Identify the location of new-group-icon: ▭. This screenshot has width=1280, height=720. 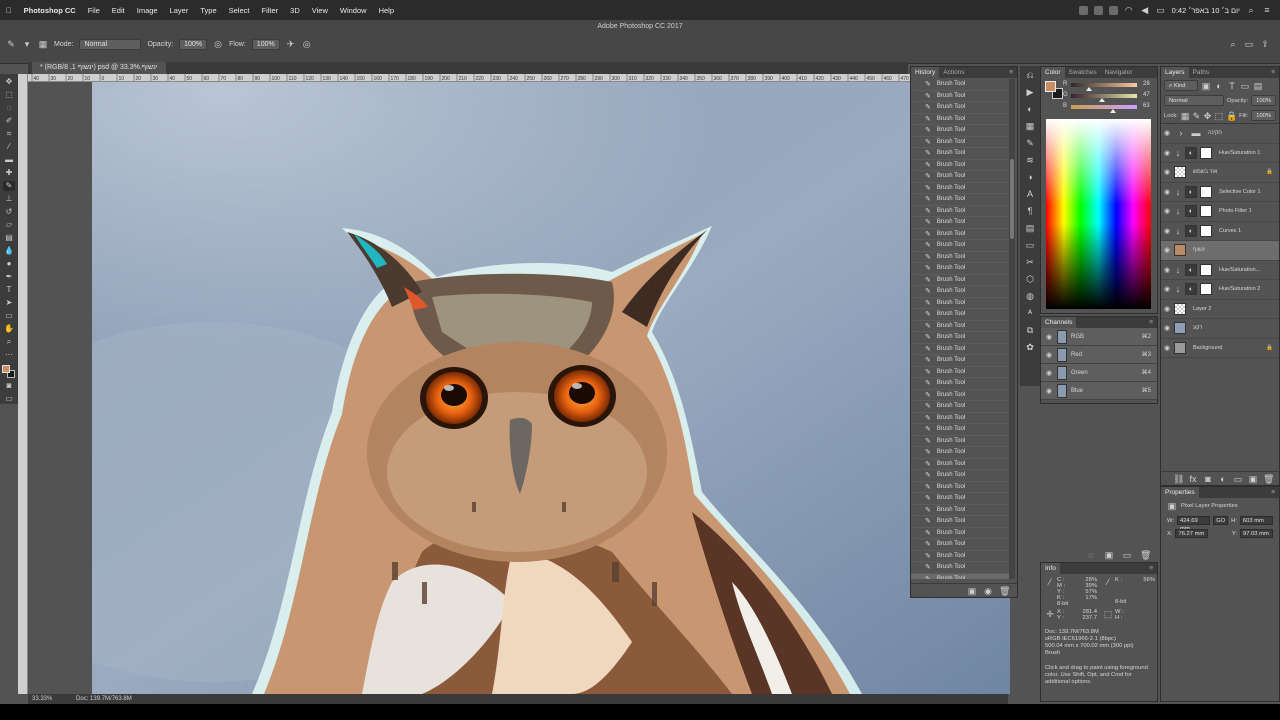
(1238, 479).